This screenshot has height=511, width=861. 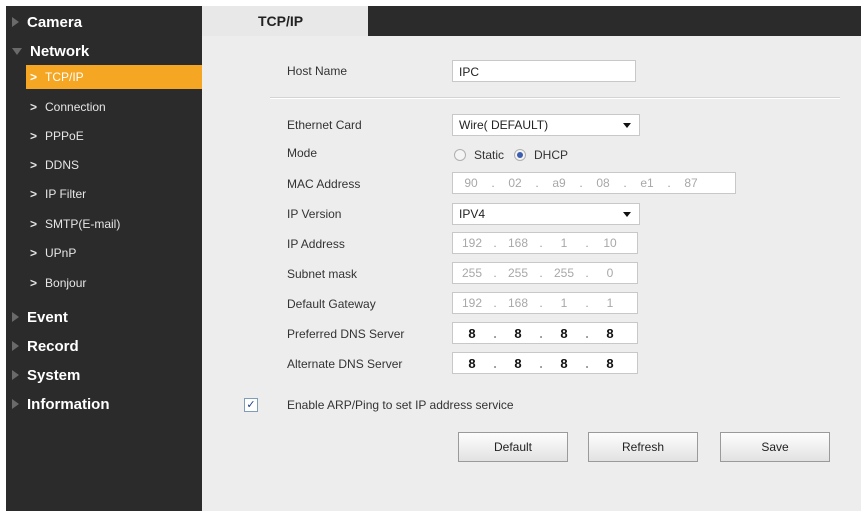 What do you see at coordinates (104, 375) in the screenshot?
I see `sidebar-category-system: System` at bounding box center [104, 375].